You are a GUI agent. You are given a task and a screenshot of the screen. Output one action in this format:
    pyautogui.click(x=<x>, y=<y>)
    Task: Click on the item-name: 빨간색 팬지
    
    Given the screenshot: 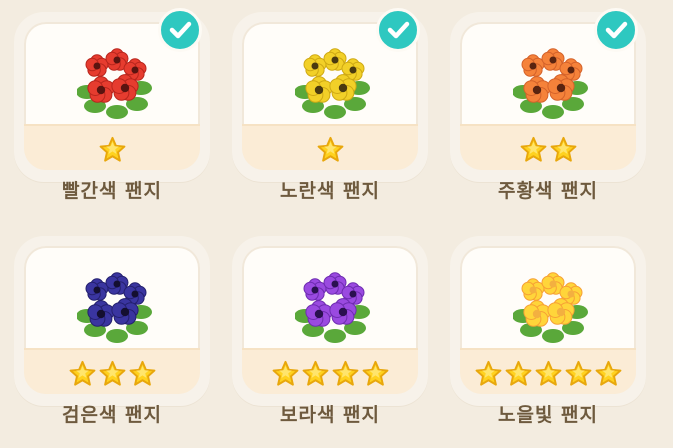 What is the action you would take?
    pyautogui.click(x=111, y=191)
    